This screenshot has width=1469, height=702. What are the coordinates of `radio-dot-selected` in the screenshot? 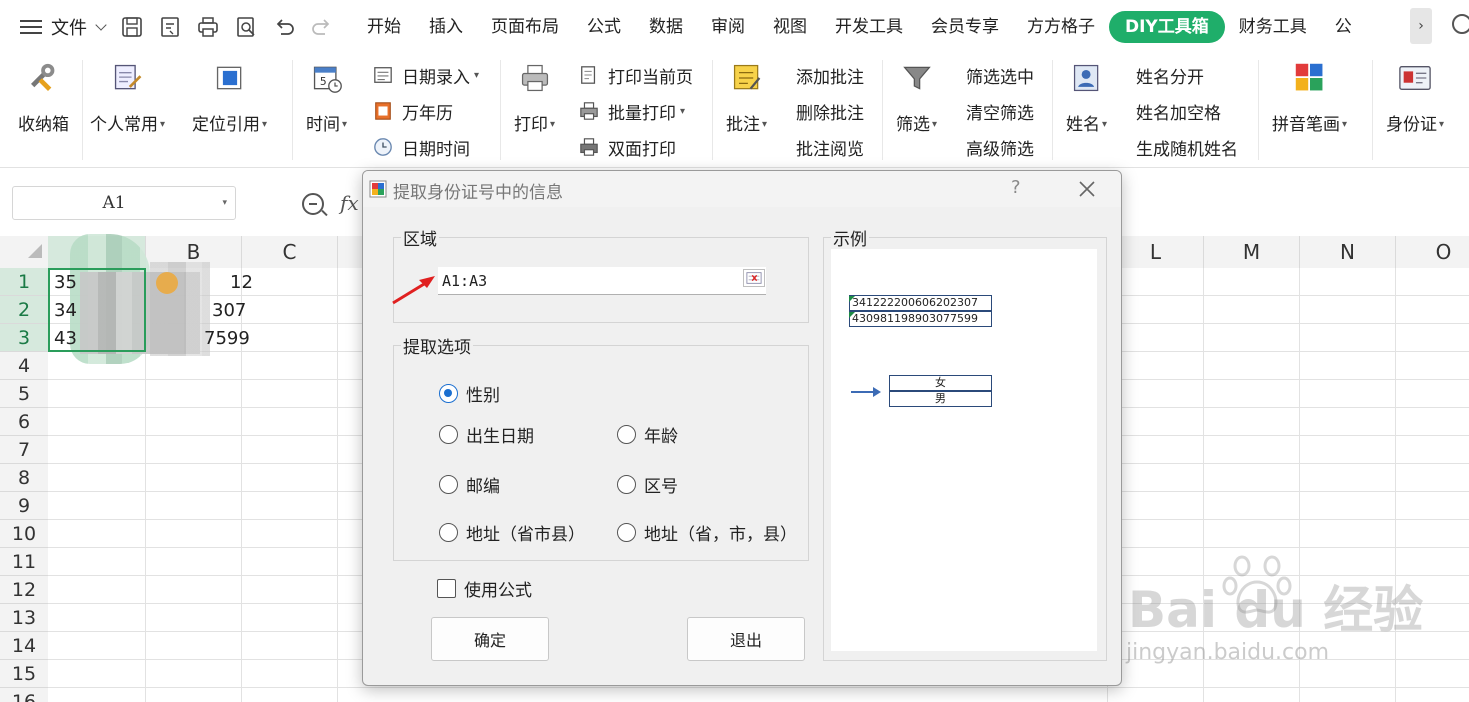 It's located at (448, 393).